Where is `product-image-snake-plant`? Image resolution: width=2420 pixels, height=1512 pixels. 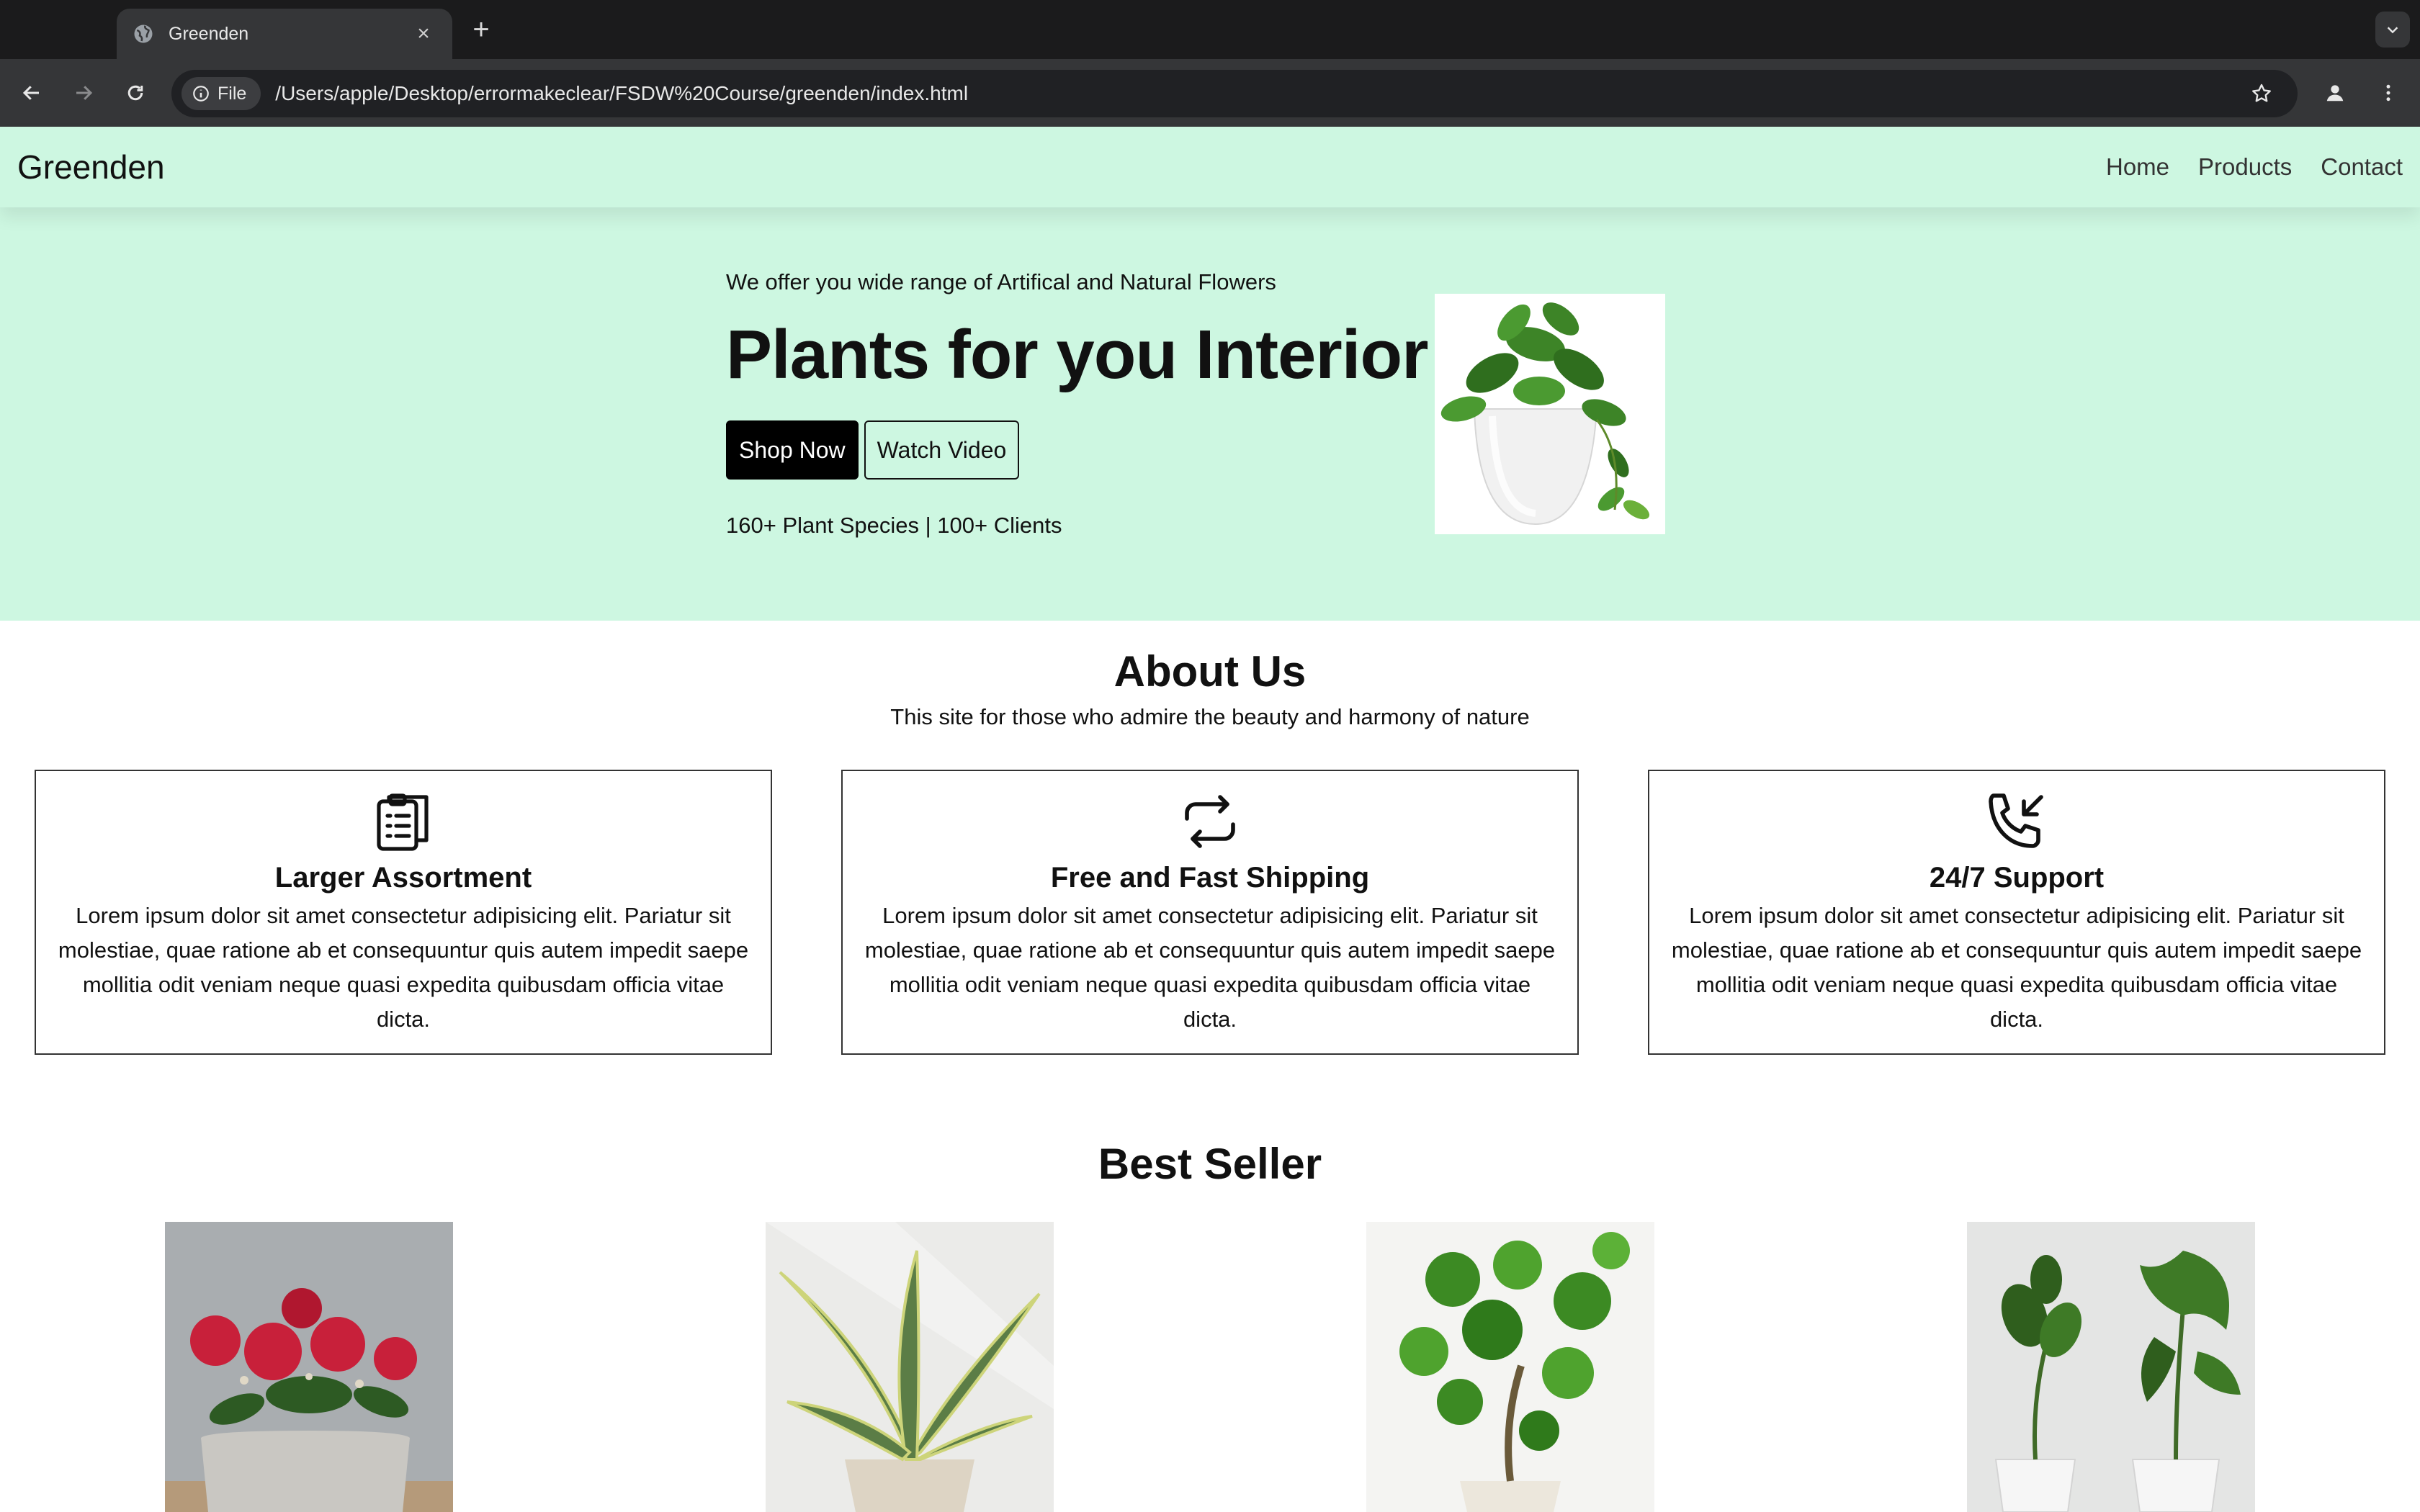
product-image-snake-plant is located at coordinates (910, 1367).